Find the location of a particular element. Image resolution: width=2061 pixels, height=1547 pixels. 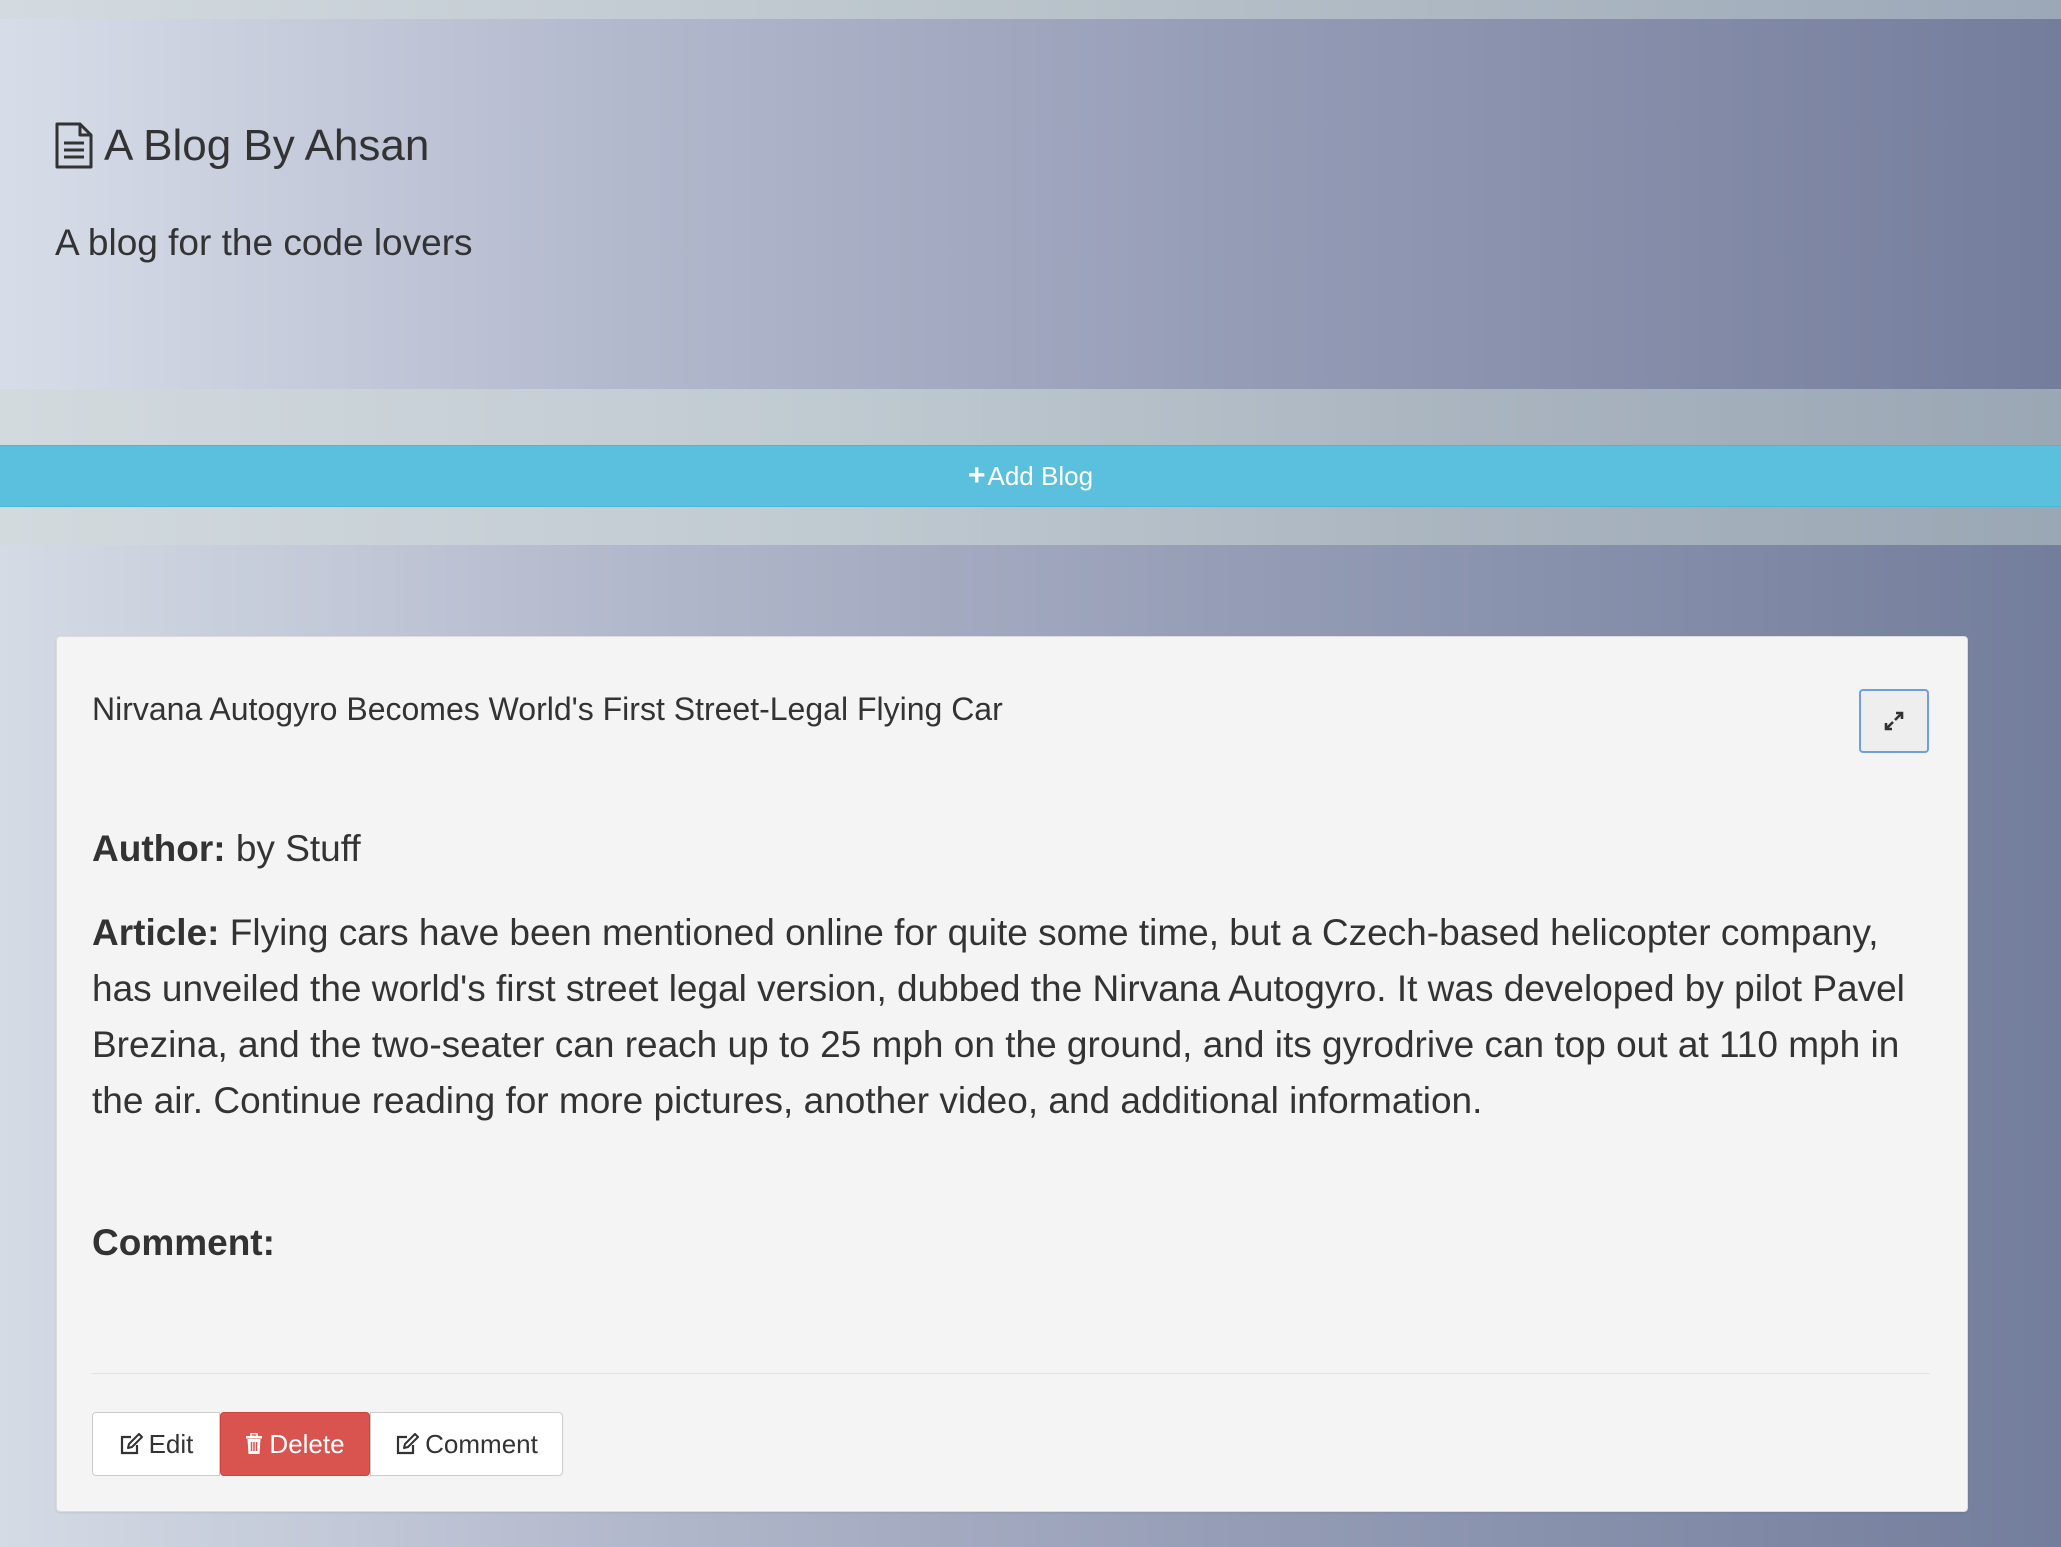

delete-button: Delete is located at coordinates (295, 1444).